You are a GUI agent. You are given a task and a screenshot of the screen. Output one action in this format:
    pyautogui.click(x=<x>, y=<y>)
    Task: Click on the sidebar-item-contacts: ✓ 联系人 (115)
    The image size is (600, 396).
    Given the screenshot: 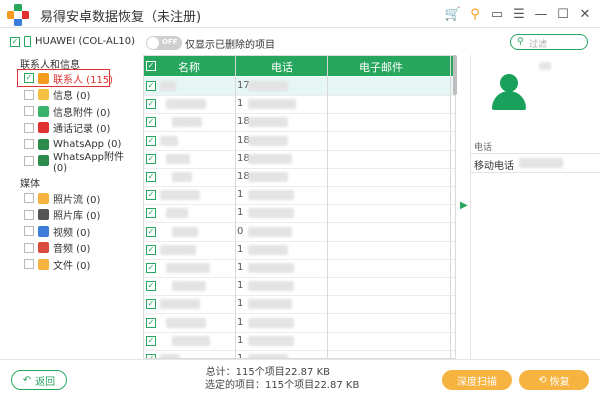 What is the action you would take?
    pyautogui.click(x=69, y=78)
    